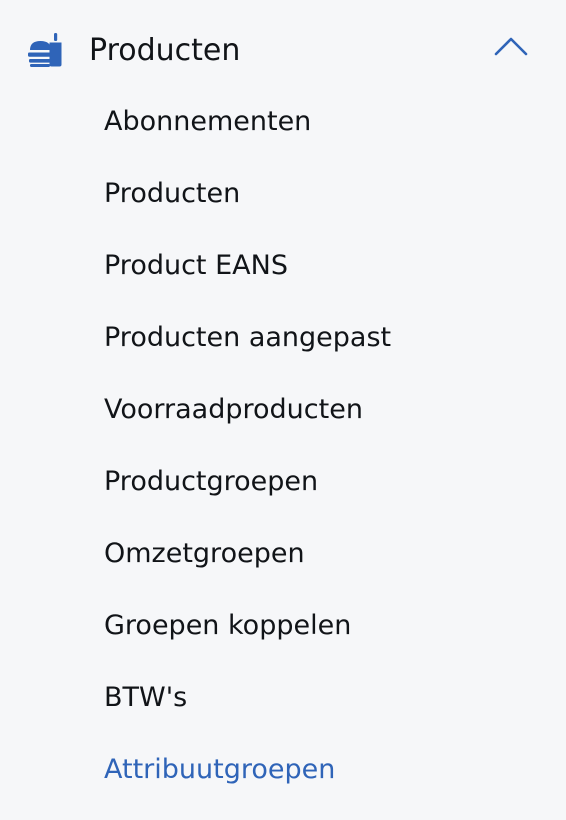 The width and height of the screenshot is (566, 820). I want to click on submenu-item: Product EANS, so click(319, 266).